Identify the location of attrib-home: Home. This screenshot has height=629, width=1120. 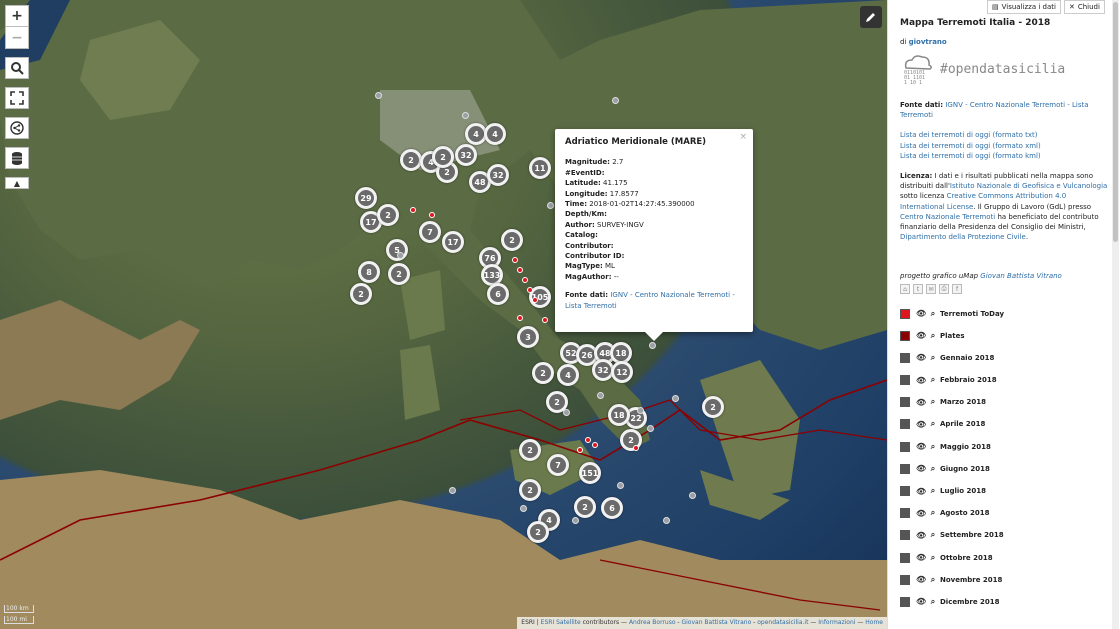
(874, 622).